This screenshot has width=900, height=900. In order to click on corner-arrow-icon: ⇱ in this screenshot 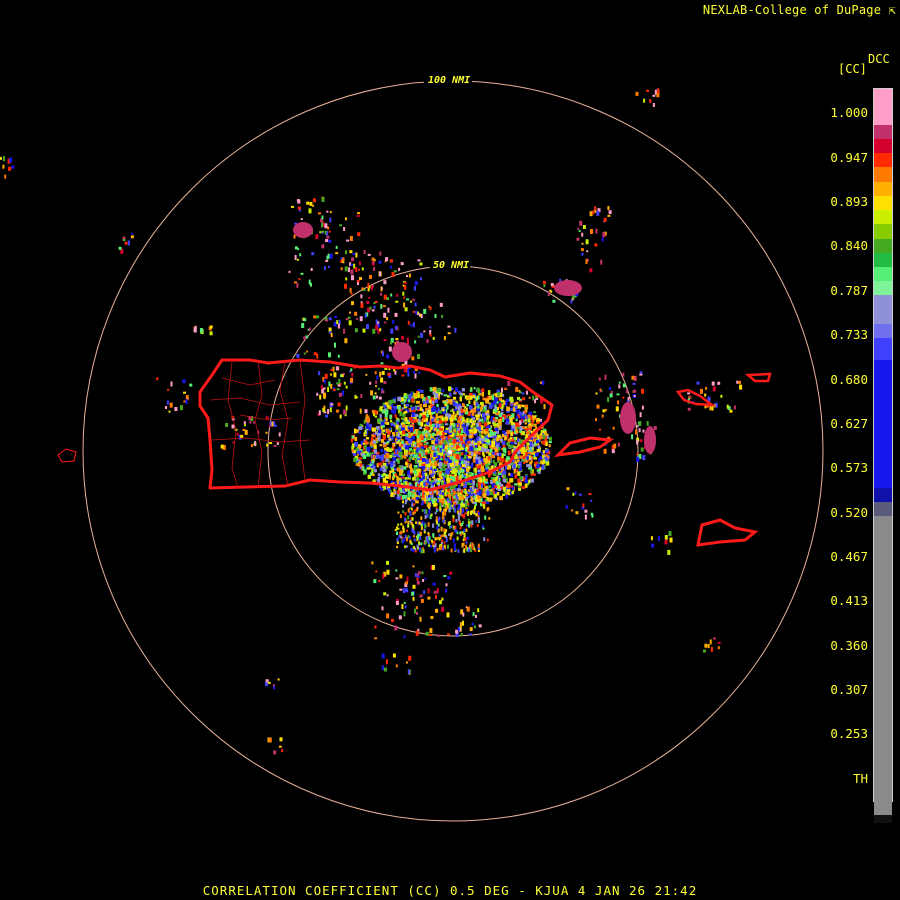, I will do `click(892, 10)`.